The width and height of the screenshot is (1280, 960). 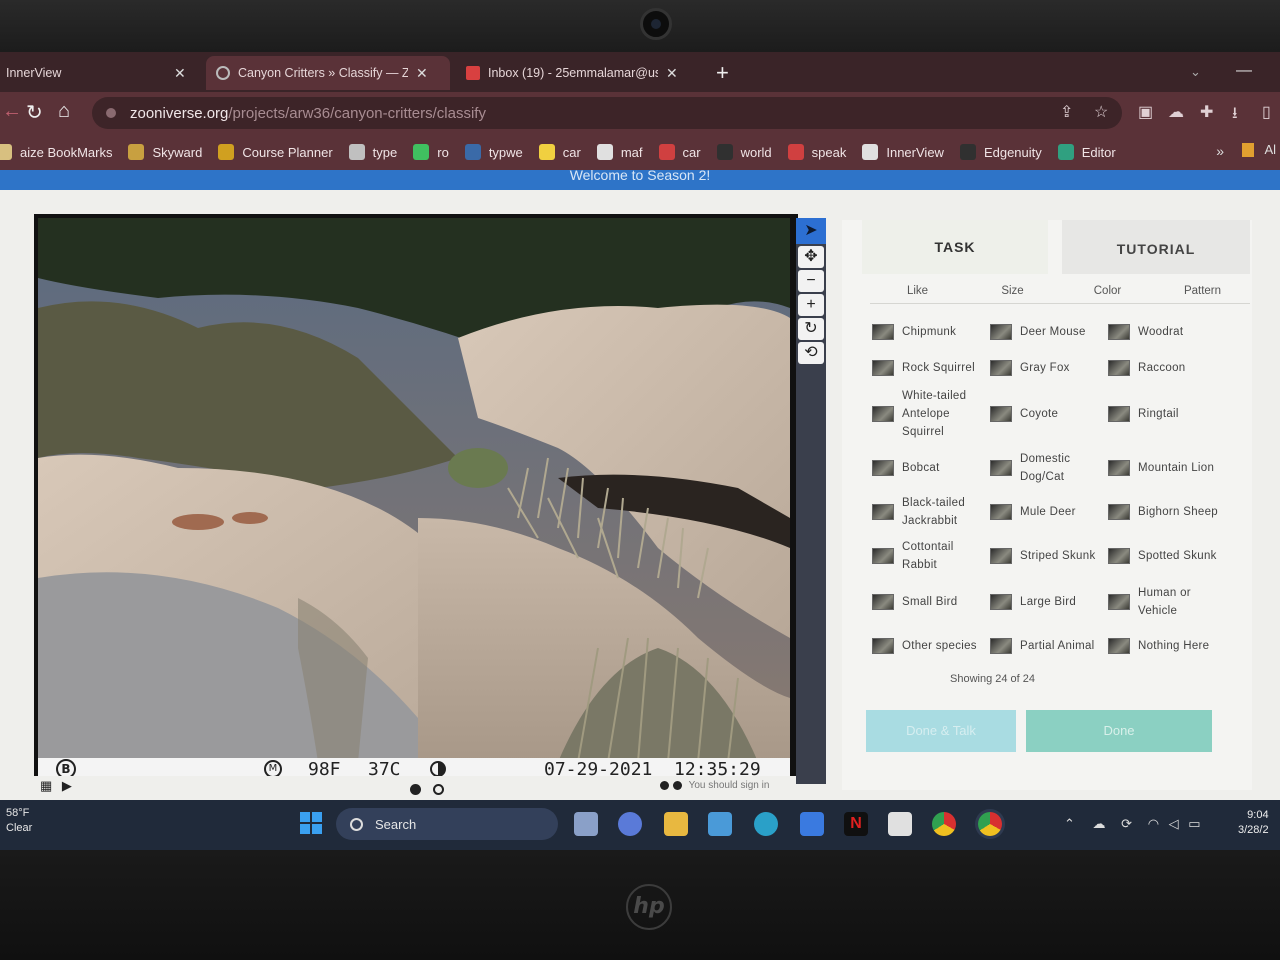 What do you see at coordinates (447, 824) in the screenshot?
I see `taskbar-search: Search` at bounding box center [447, 824].